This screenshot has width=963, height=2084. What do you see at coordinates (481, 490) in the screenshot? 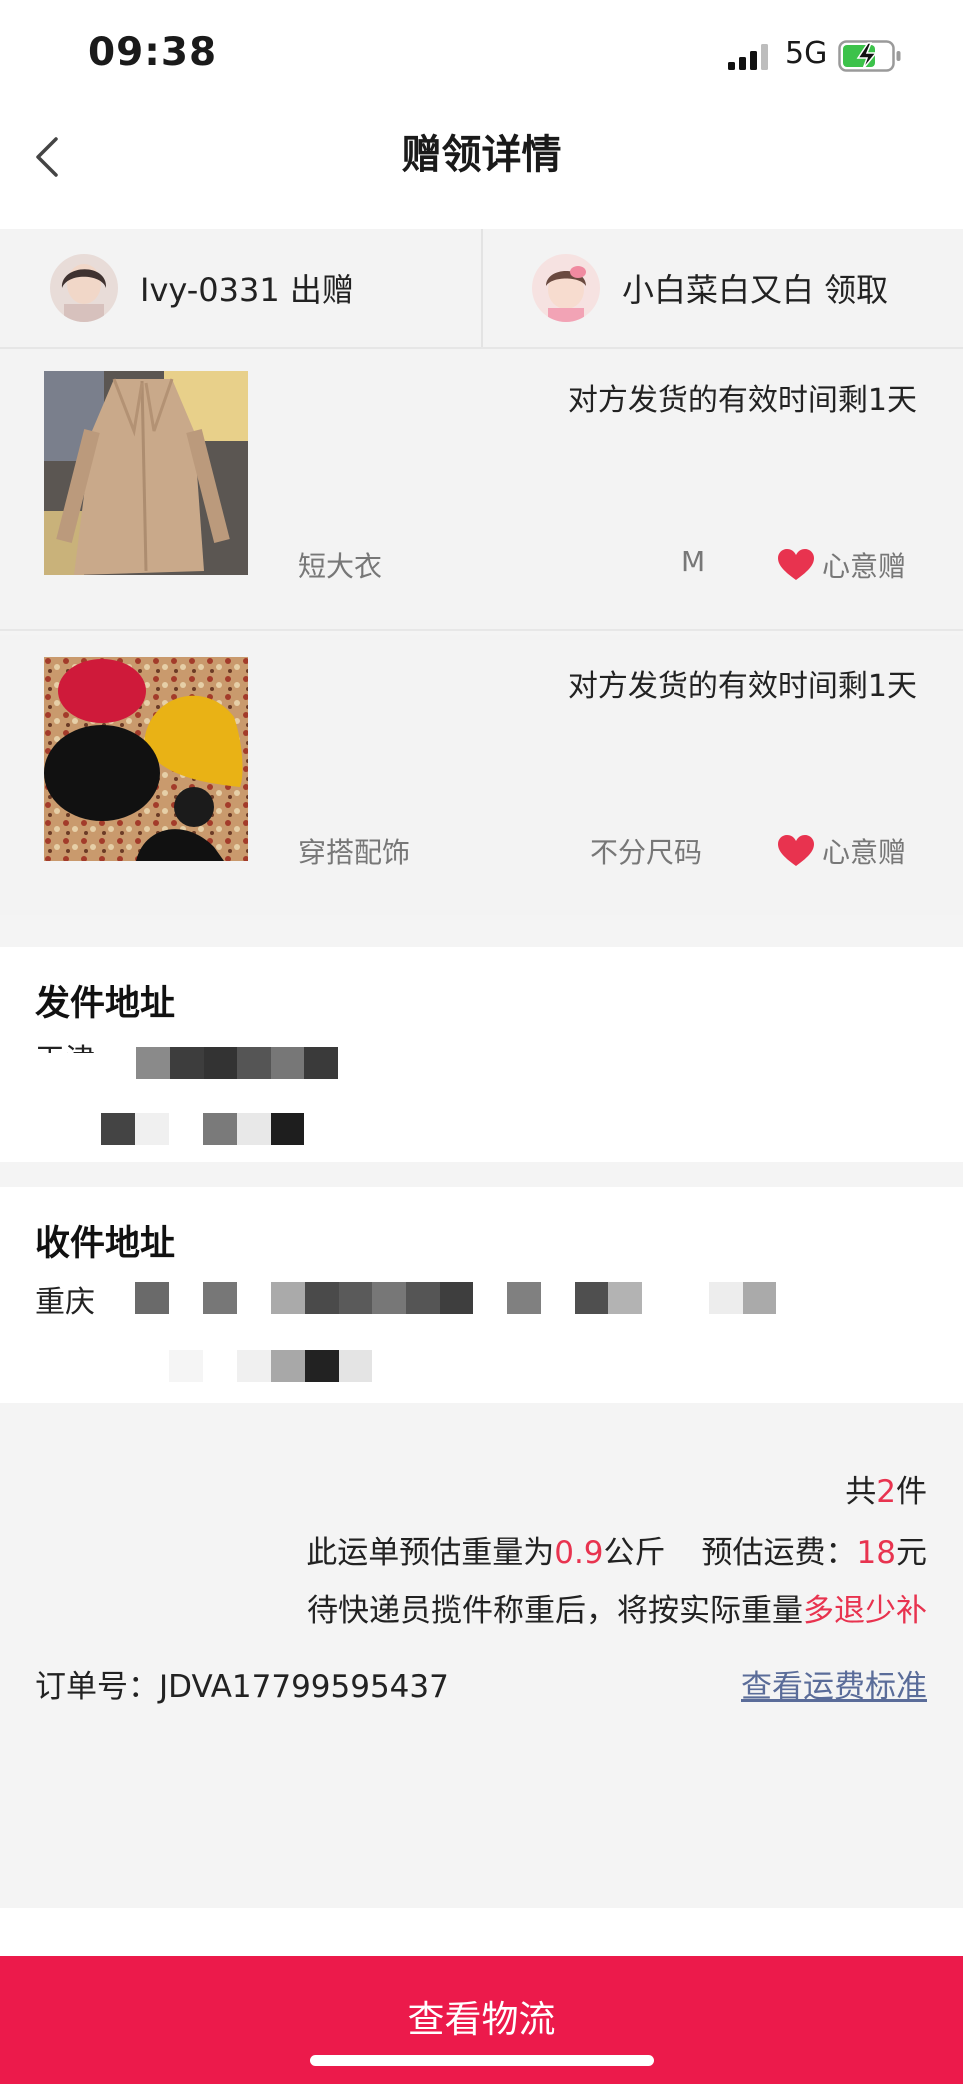
I see `item-card: 对方发货的有效时间剩1天 短大衣 M 心意赠` at bounding box center [481, 490].